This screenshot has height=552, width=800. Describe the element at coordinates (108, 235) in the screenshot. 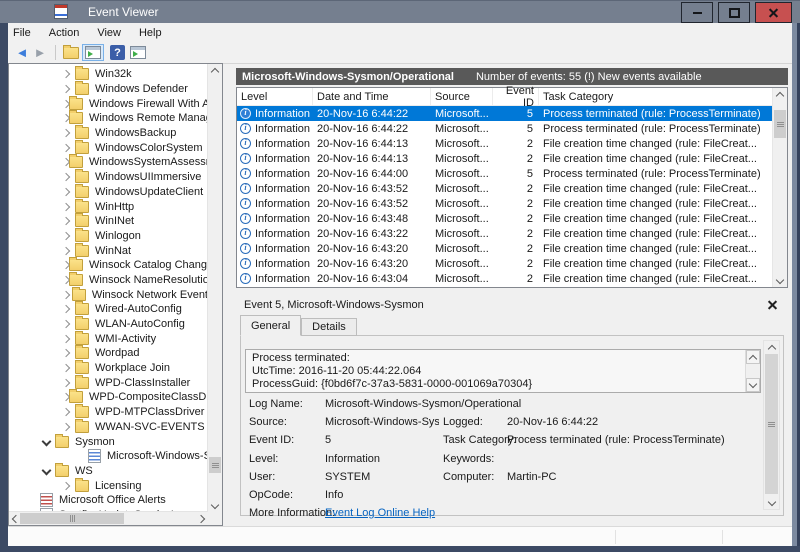

I see `tree-item-winlogon: Winlogon` at that location.